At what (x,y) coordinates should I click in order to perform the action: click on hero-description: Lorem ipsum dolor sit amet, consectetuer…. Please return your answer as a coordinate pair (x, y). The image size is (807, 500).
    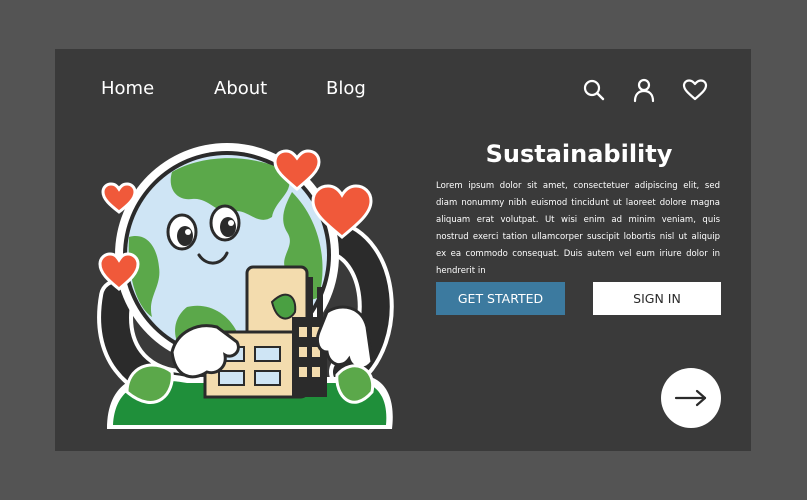
    Looking at the image, I should click on (578, 228).